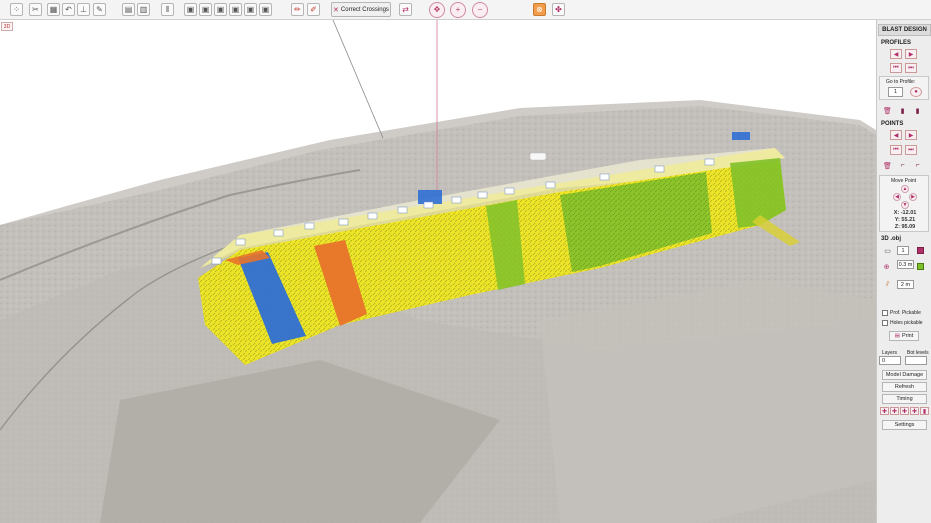 Image resolution: width=931 pixels, height=523 pixels. Describe the element at coordinates (887, 284) in the screenshot. I see `layers-hatch-icon: ⫽` at that location.